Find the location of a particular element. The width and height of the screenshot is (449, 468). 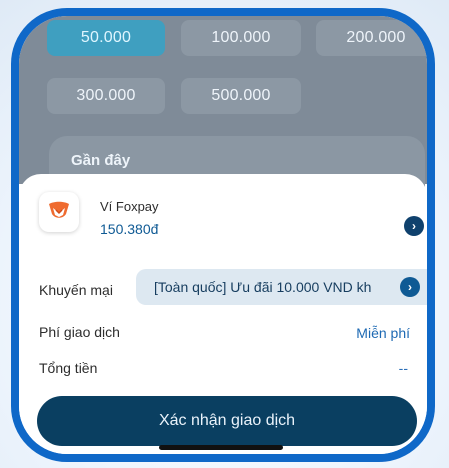

wallet-balance: 150.380đ is located at coordinates (129, 229).